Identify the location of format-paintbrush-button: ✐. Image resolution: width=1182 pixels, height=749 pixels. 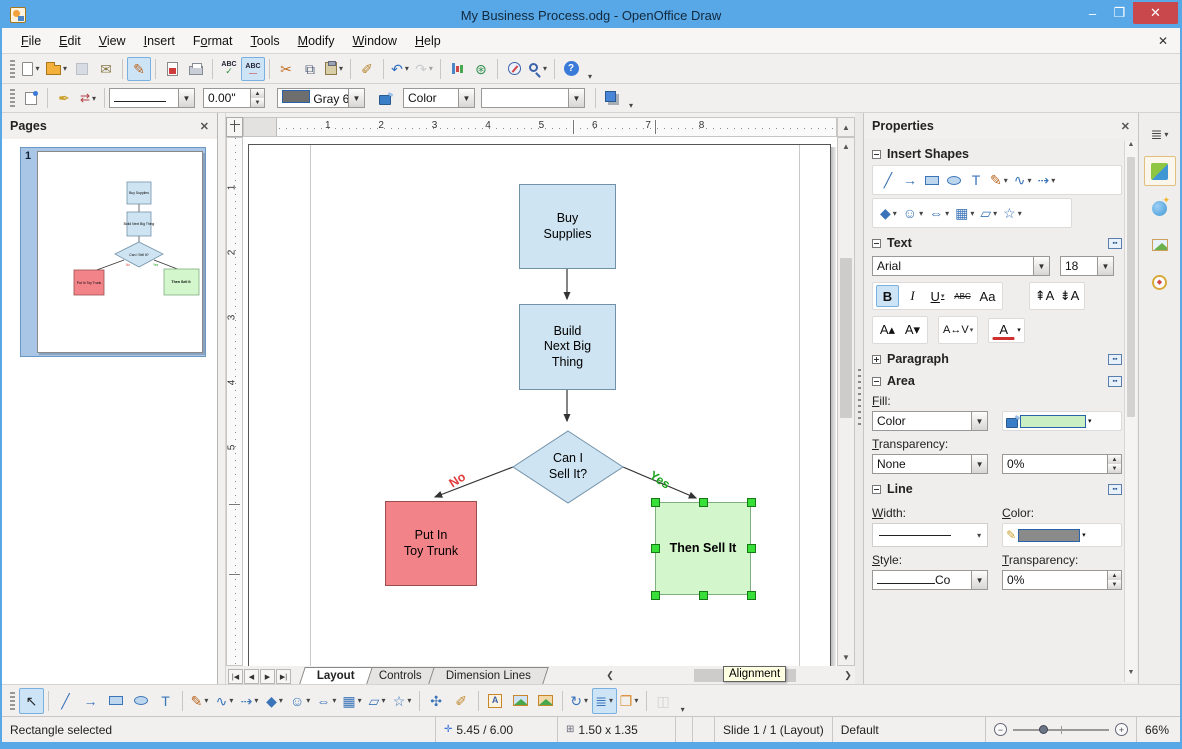
(367, 69).